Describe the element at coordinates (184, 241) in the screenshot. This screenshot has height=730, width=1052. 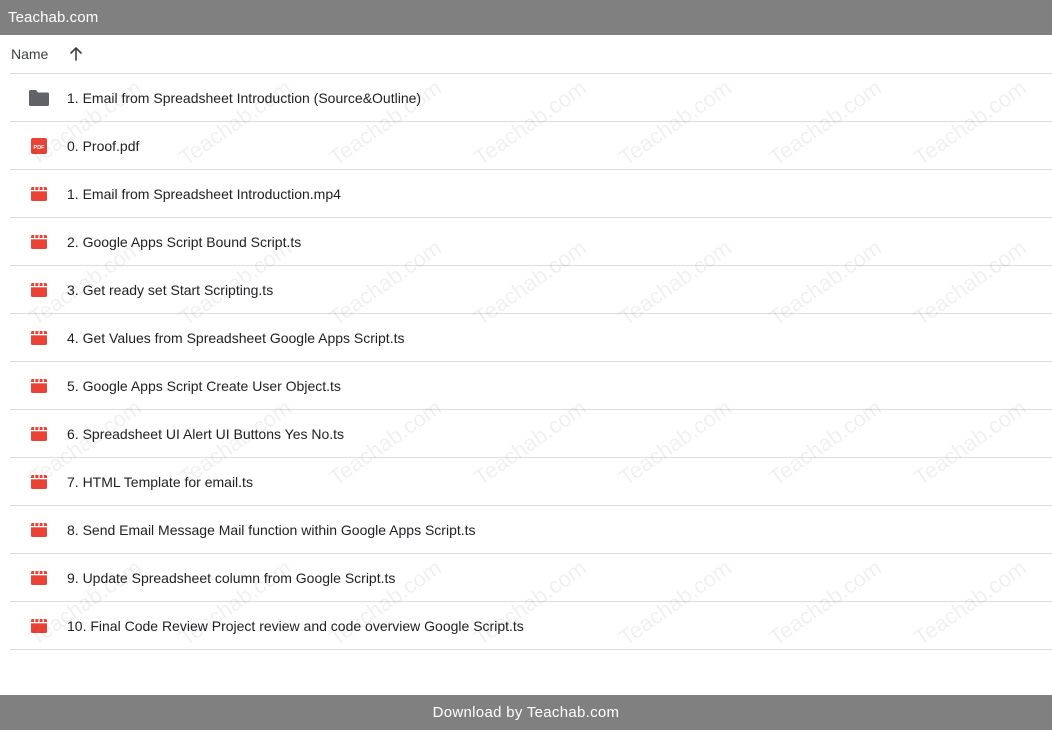
I see `file-name: 2. Google Apps Script Bound Script.ts` at that location.